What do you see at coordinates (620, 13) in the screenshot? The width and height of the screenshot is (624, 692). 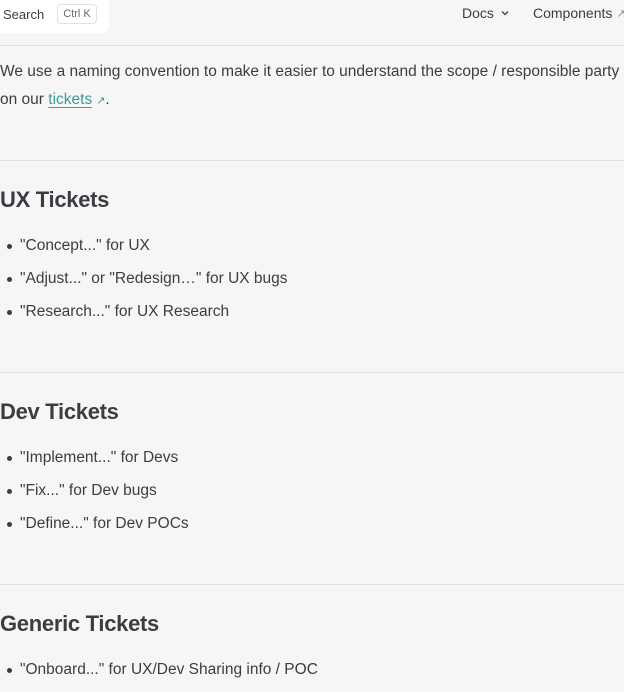 I see `external-link-icon: ↗` at bounding box center [620, 13].